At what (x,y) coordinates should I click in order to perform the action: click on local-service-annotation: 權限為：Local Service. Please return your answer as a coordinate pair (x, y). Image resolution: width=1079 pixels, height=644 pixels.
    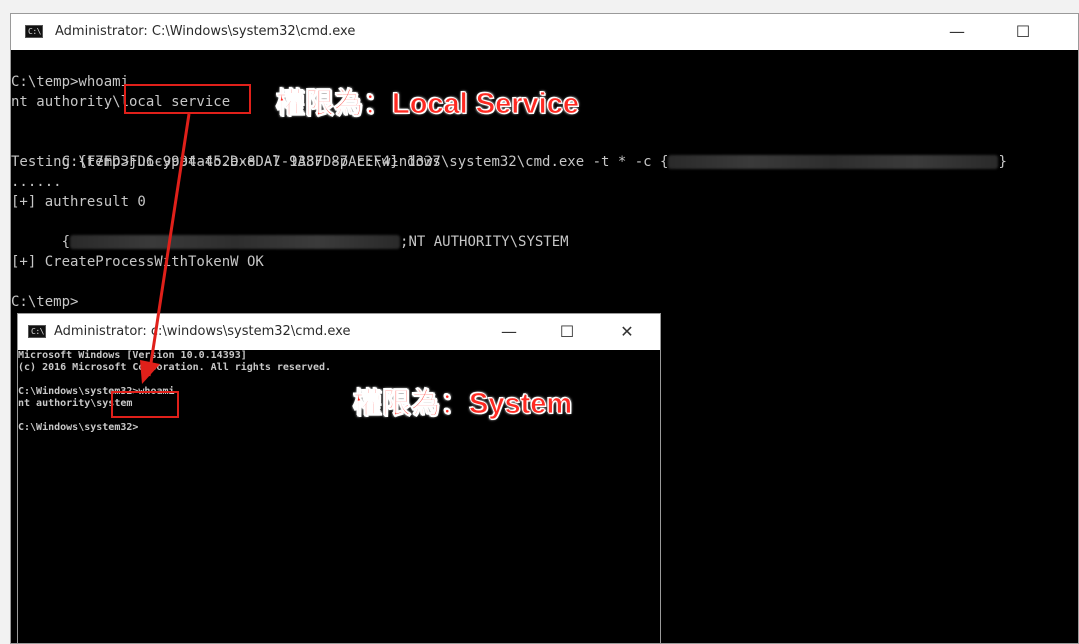
    Looking at the image, I should click on (428, 104).